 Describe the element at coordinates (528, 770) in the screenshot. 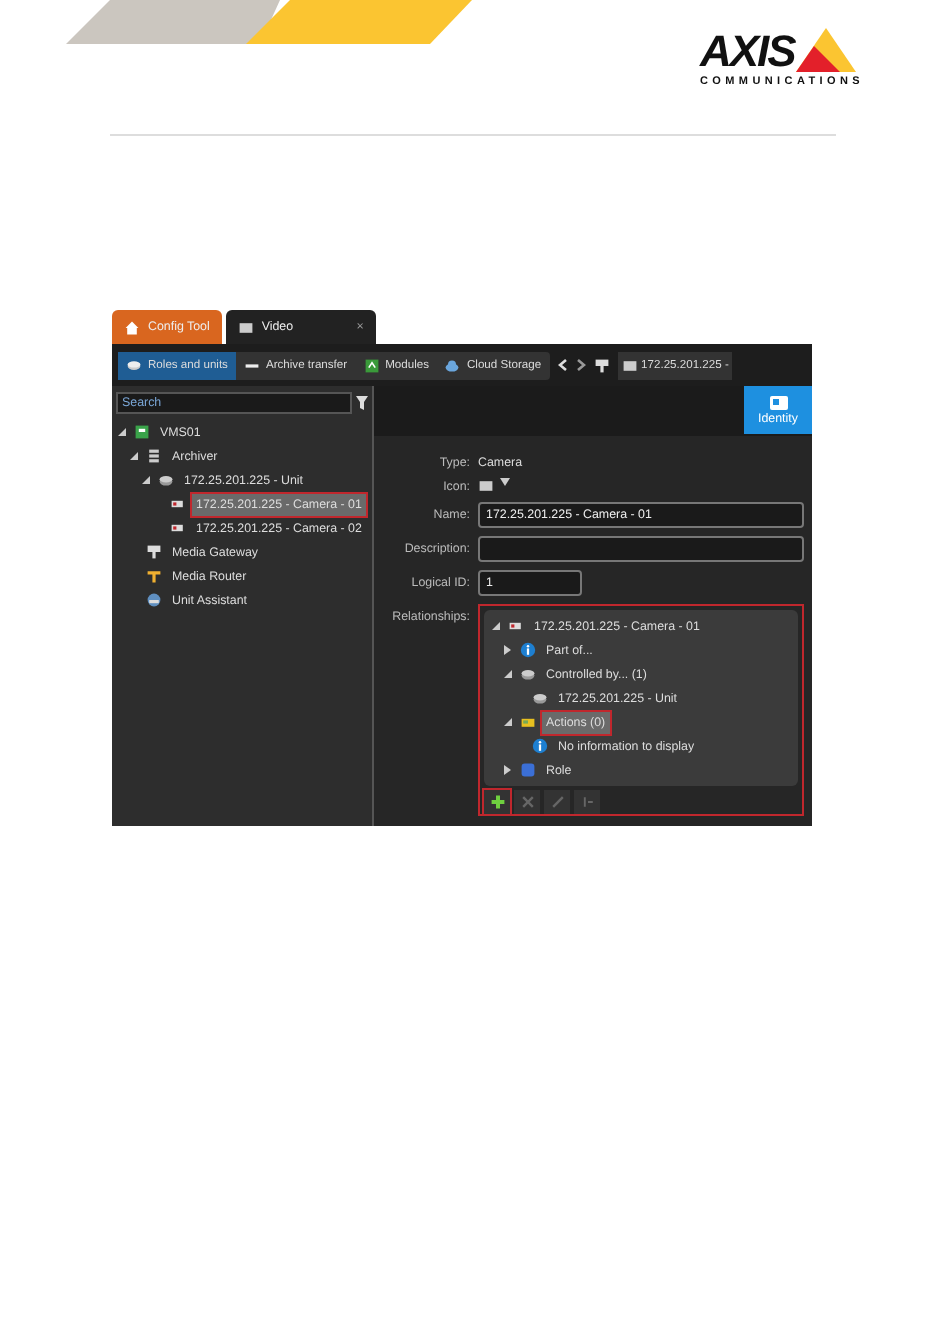

I see `role-icon` at that location.